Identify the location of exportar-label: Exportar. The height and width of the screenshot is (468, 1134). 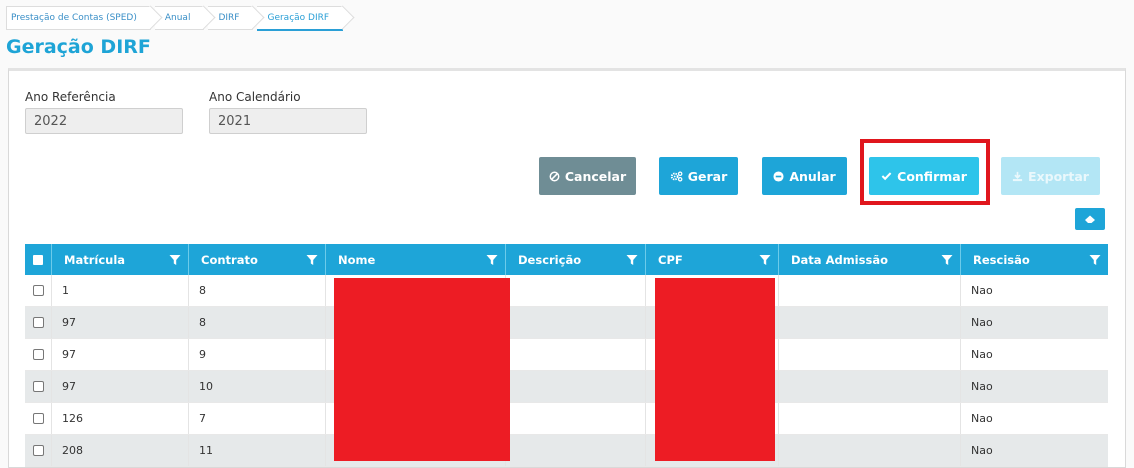
(1058, 176).